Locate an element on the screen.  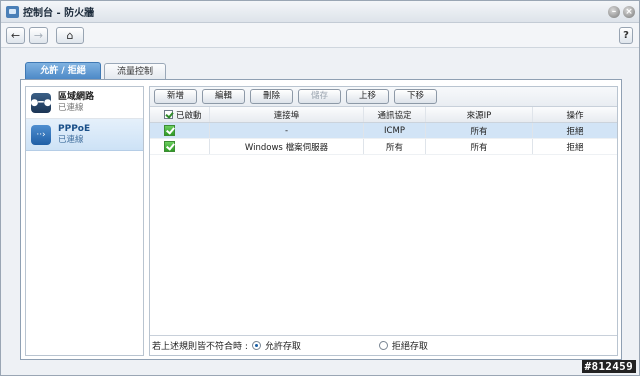
edit-button: 編輯 is located at coordinates (223, 96).